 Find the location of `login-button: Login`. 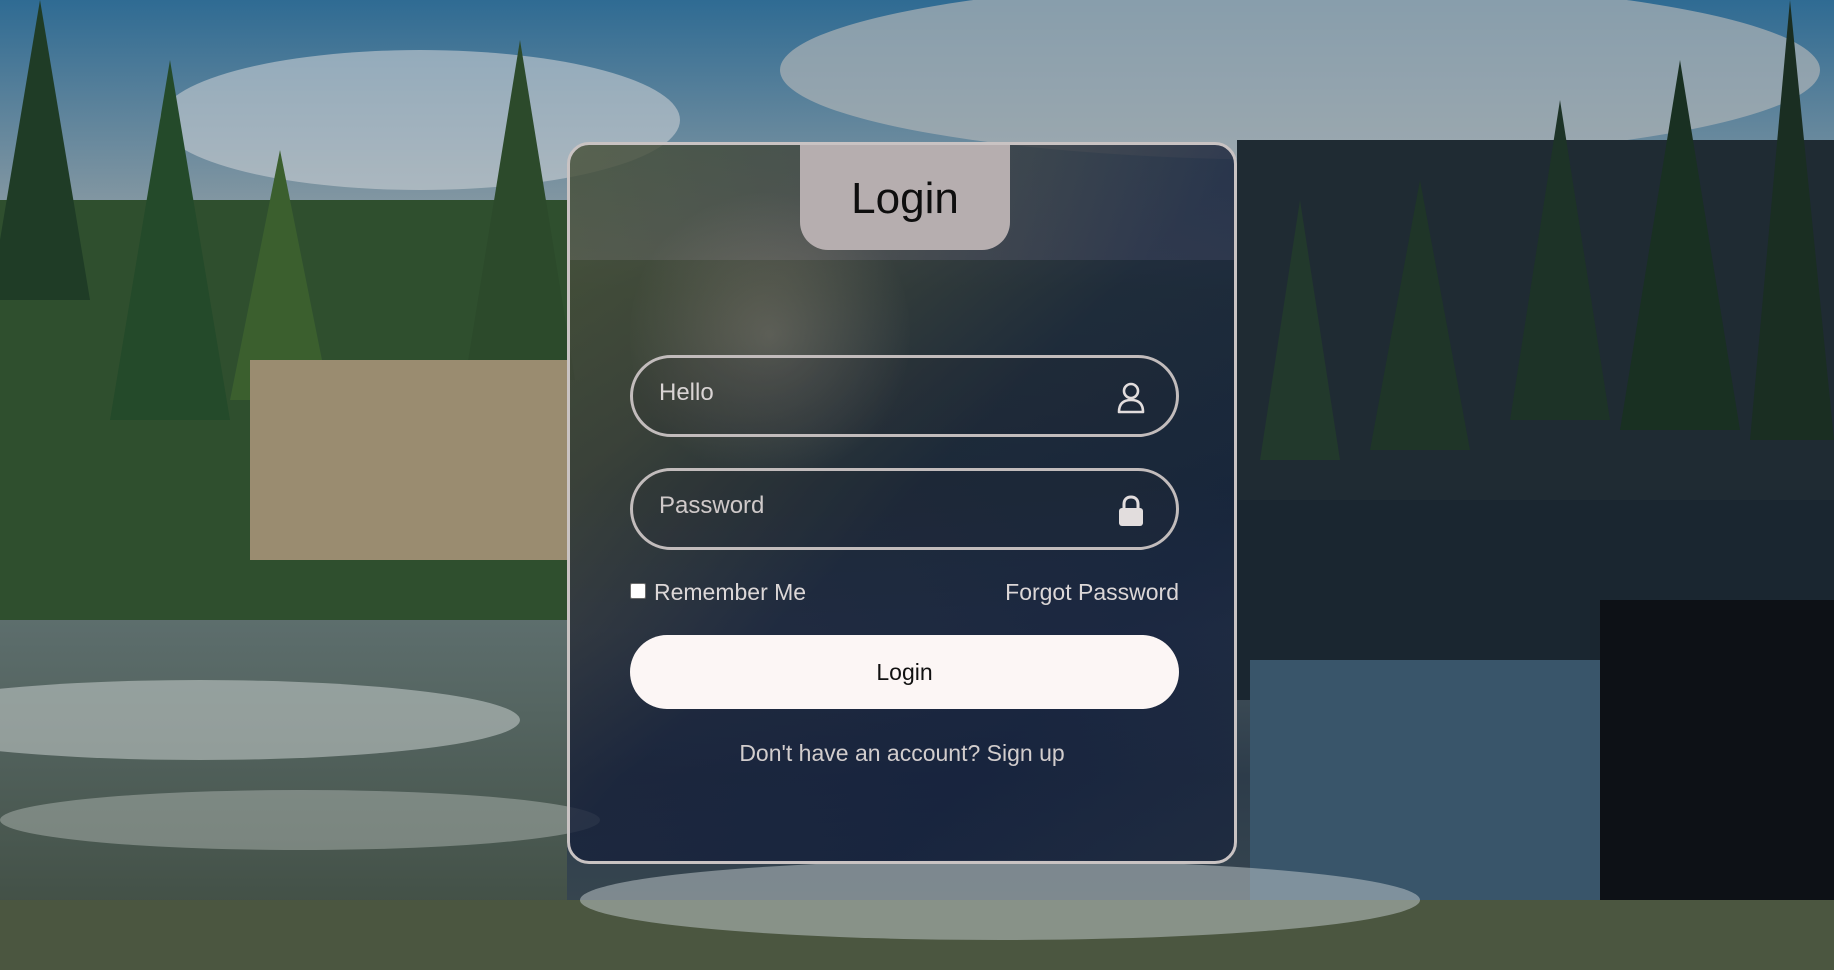

login-button: Login is located at coordinates (904, 672).